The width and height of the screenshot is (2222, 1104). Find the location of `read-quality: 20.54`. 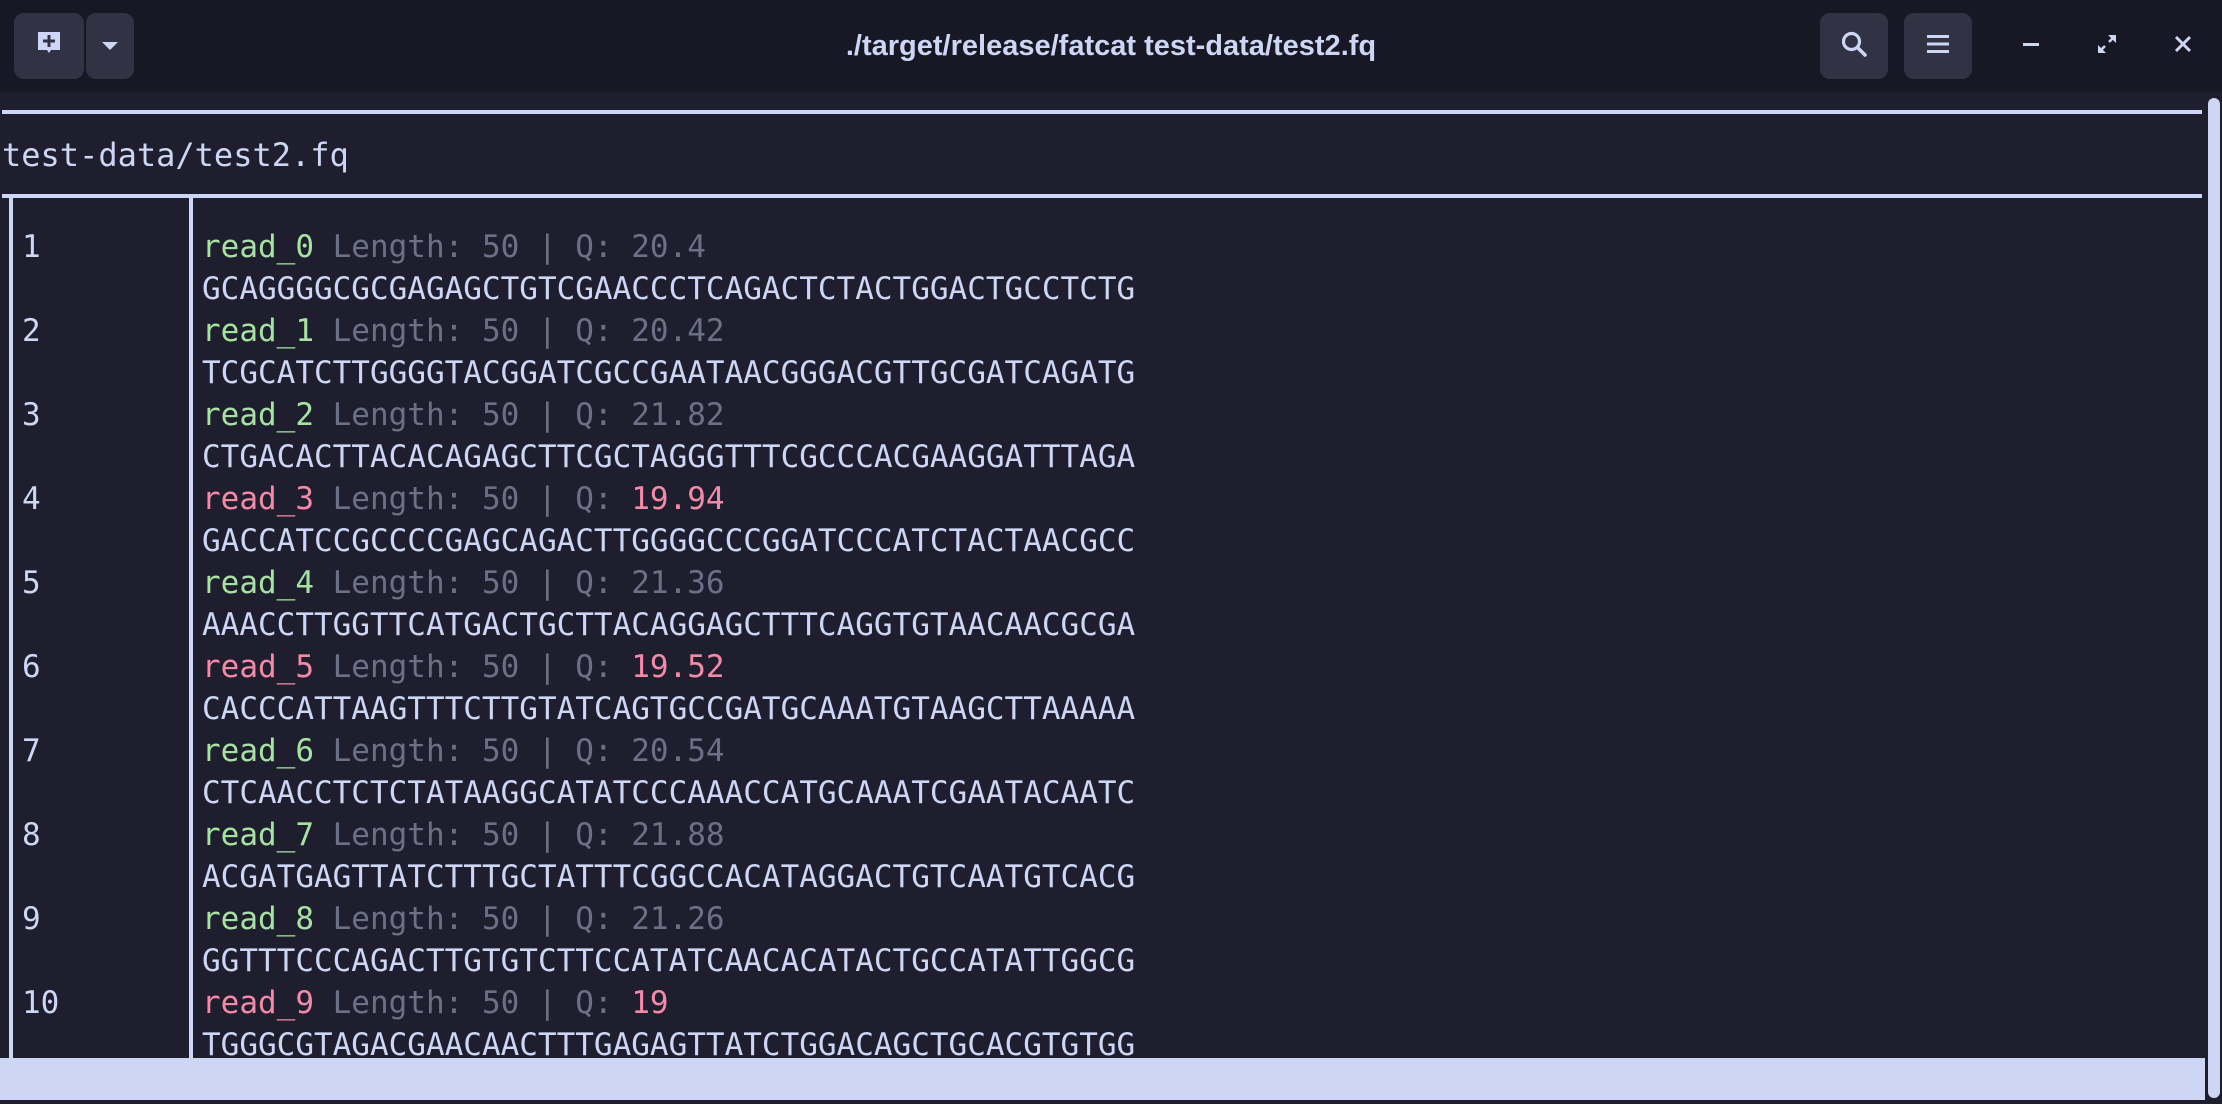

read-quality: 20.54 is located at coordinates (678, 751).